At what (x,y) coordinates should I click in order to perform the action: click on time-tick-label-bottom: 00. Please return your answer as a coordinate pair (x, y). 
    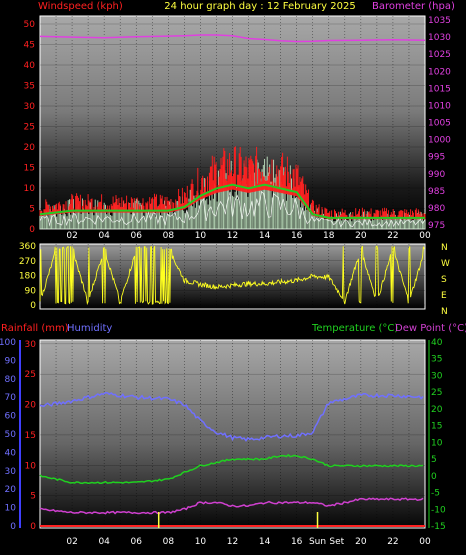
    Looking at the image, I should click on (425, 542).